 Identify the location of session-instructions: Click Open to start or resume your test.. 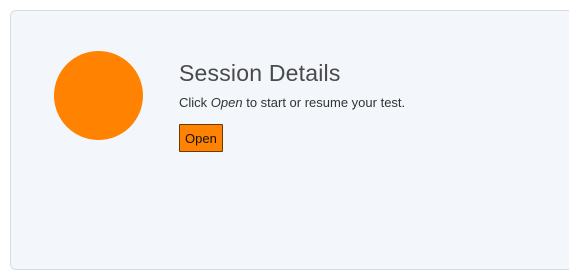
(292, 103).